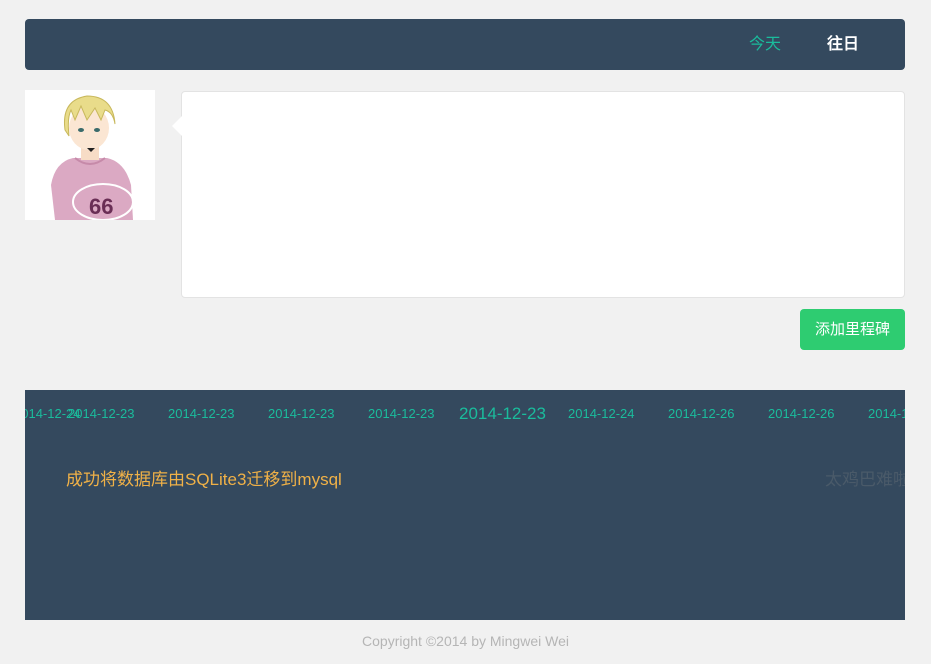  Describe the element at coordinates (852, 329) in the screenshot. I see `add-milestone-button: 添加里程碑` at that location.